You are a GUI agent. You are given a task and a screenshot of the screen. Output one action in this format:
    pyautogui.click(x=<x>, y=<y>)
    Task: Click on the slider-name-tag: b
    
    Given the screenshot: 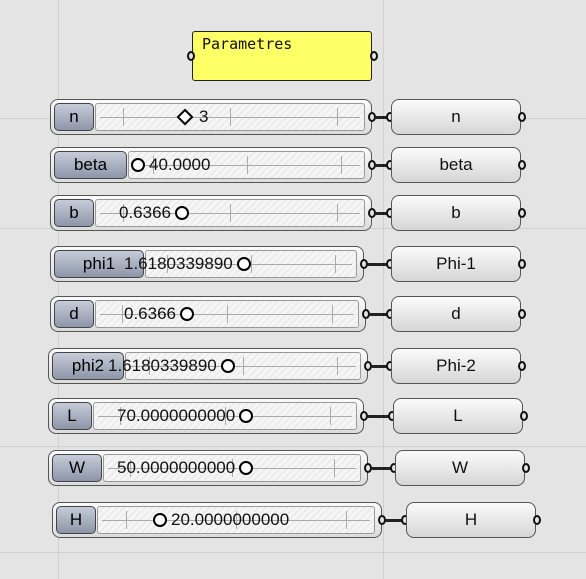 What is the action you would take?
    pyautogui.click(x=74, y=213)
    